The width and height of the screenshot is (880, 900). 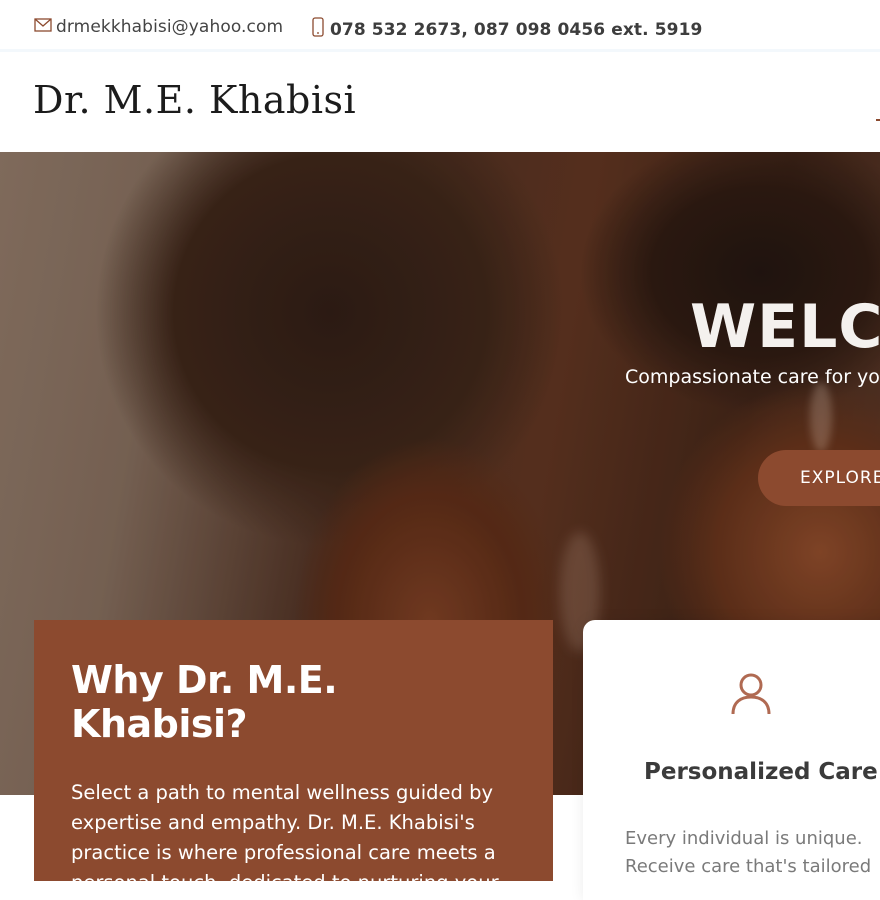 I want to click on why-title: Why Dr. M.E. Khabisi?, so click(x=204, y=702).